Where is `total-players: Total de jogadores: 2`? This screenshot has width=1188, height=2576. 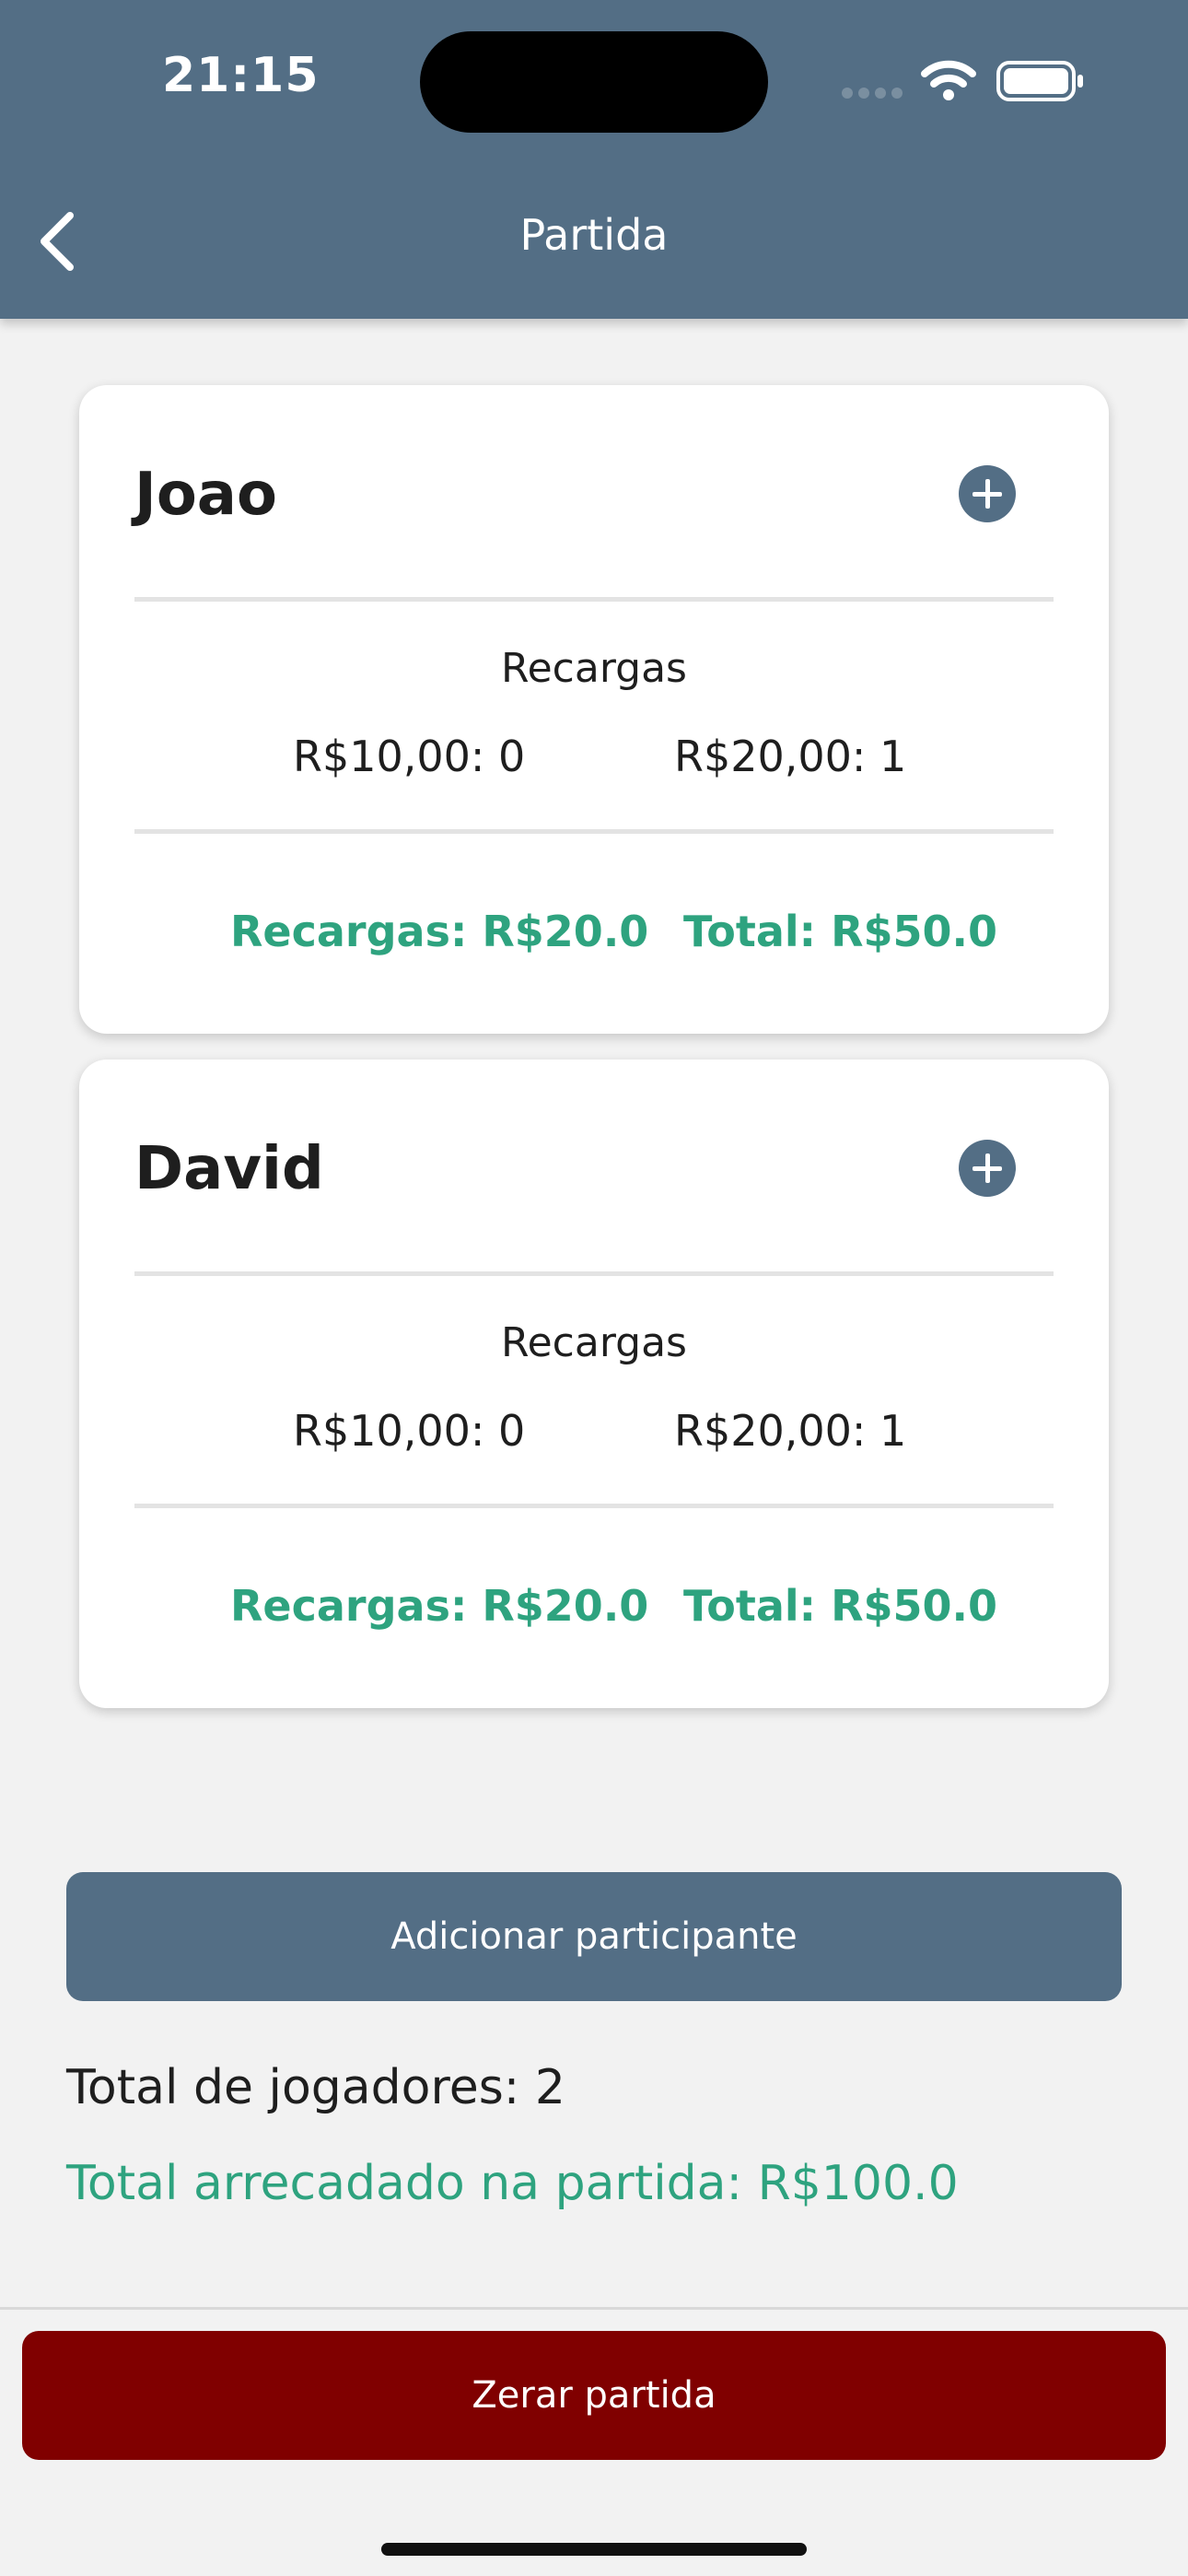 total-players: Total de jogadores: 2 is located at coordinates (315, 2087).